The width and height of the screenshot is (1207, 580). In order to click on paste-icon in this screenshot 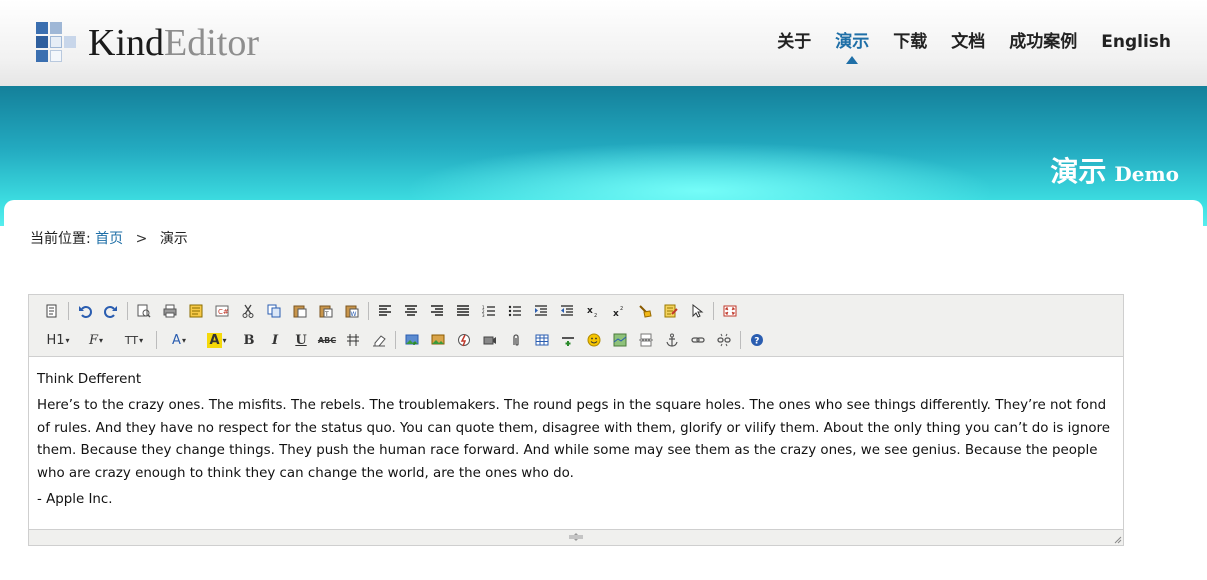, I will do `click(300, 311)`.